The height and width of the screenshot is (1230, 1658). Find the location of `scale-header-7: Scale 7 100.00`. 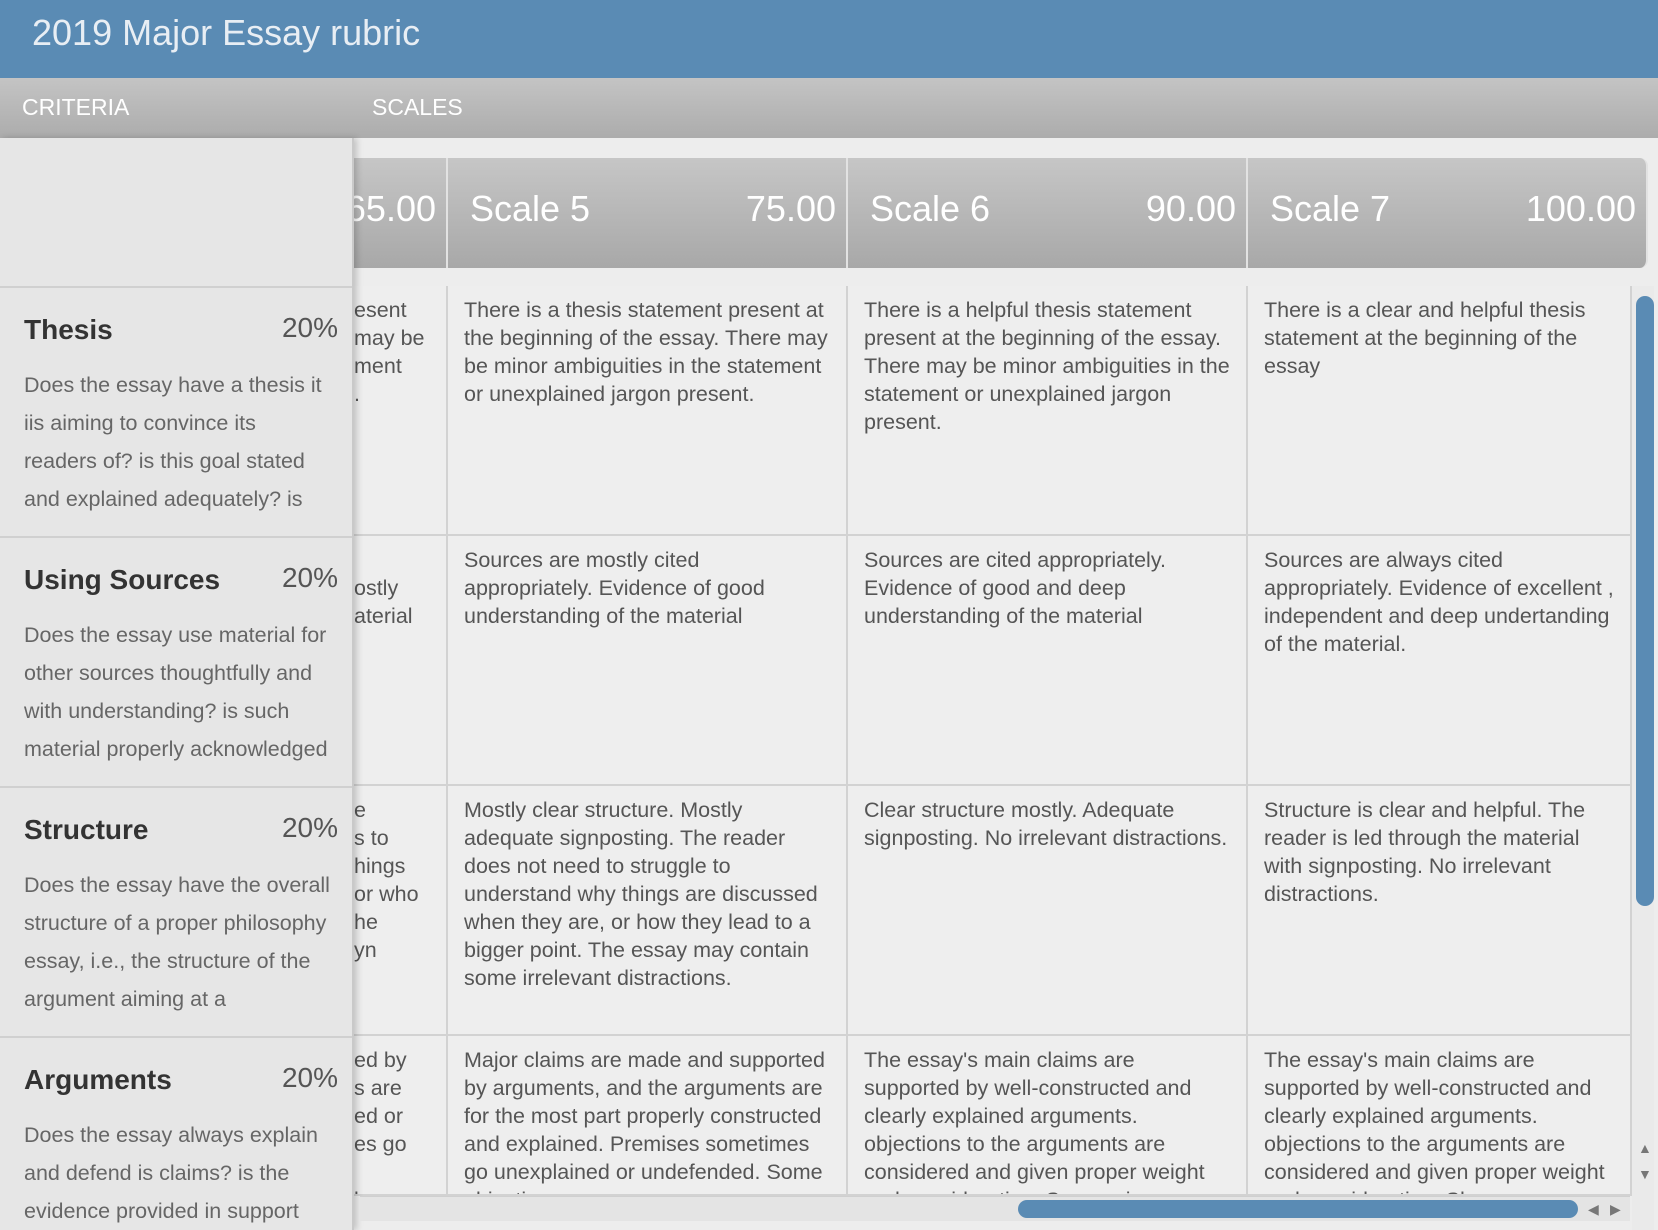

scale-header-7: Scale 7 100.00 is located at coordinates (1448, 213).